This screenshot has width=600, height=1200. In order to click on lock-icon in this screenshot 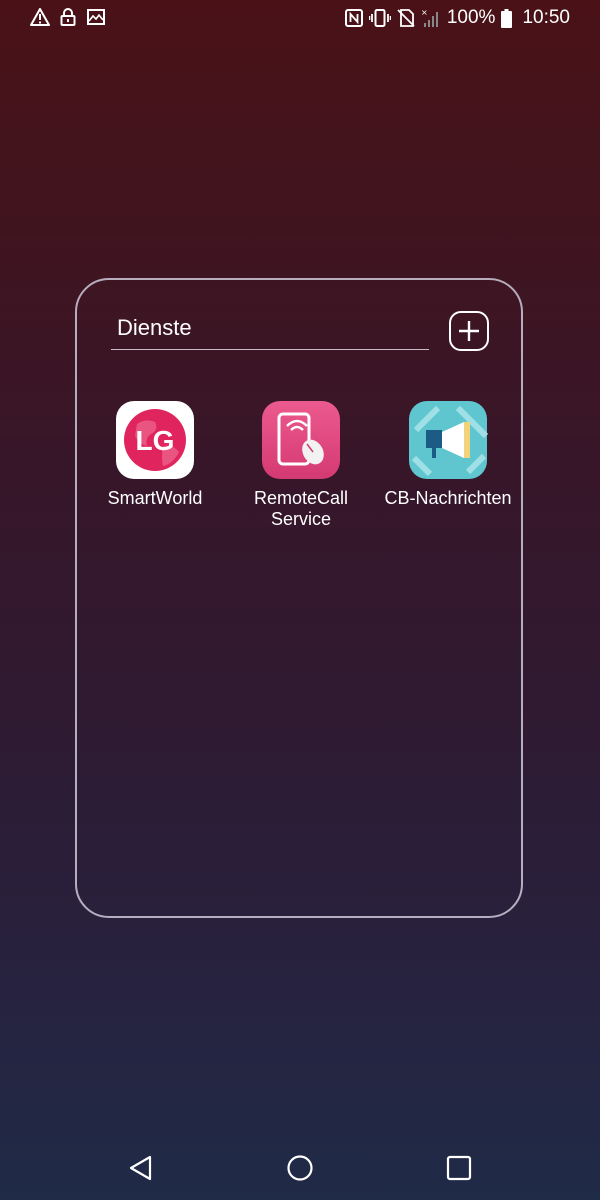, I will do `click(68, 17)`.